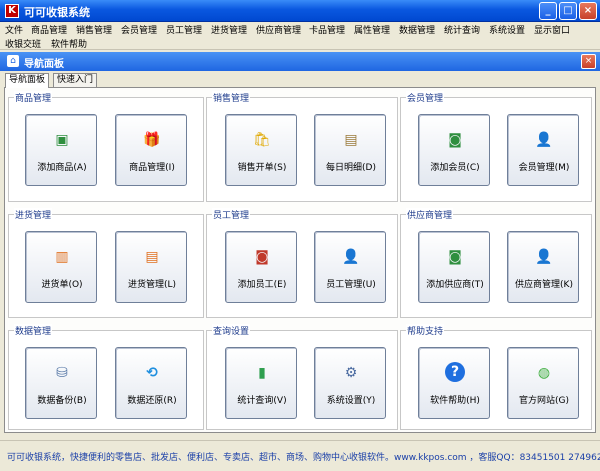 The height and width of the screenshot is (471, 600). I want to click on menu-settings: 系统设置, so click(507, 29).